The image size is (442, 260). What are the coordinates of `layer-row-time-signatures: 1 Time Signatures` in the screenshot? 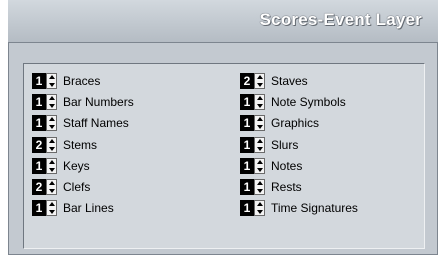 It's located at (299, 208).